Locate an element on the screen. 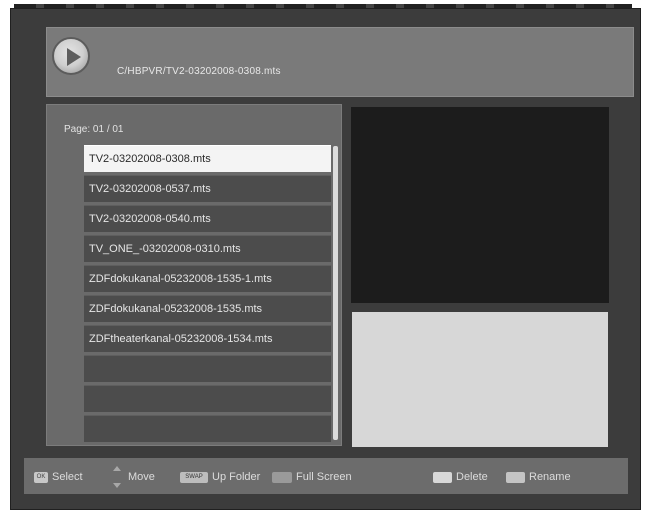 The width and height of the screenshot is (647, 517). header-bar is located at coordinates (340, 62).